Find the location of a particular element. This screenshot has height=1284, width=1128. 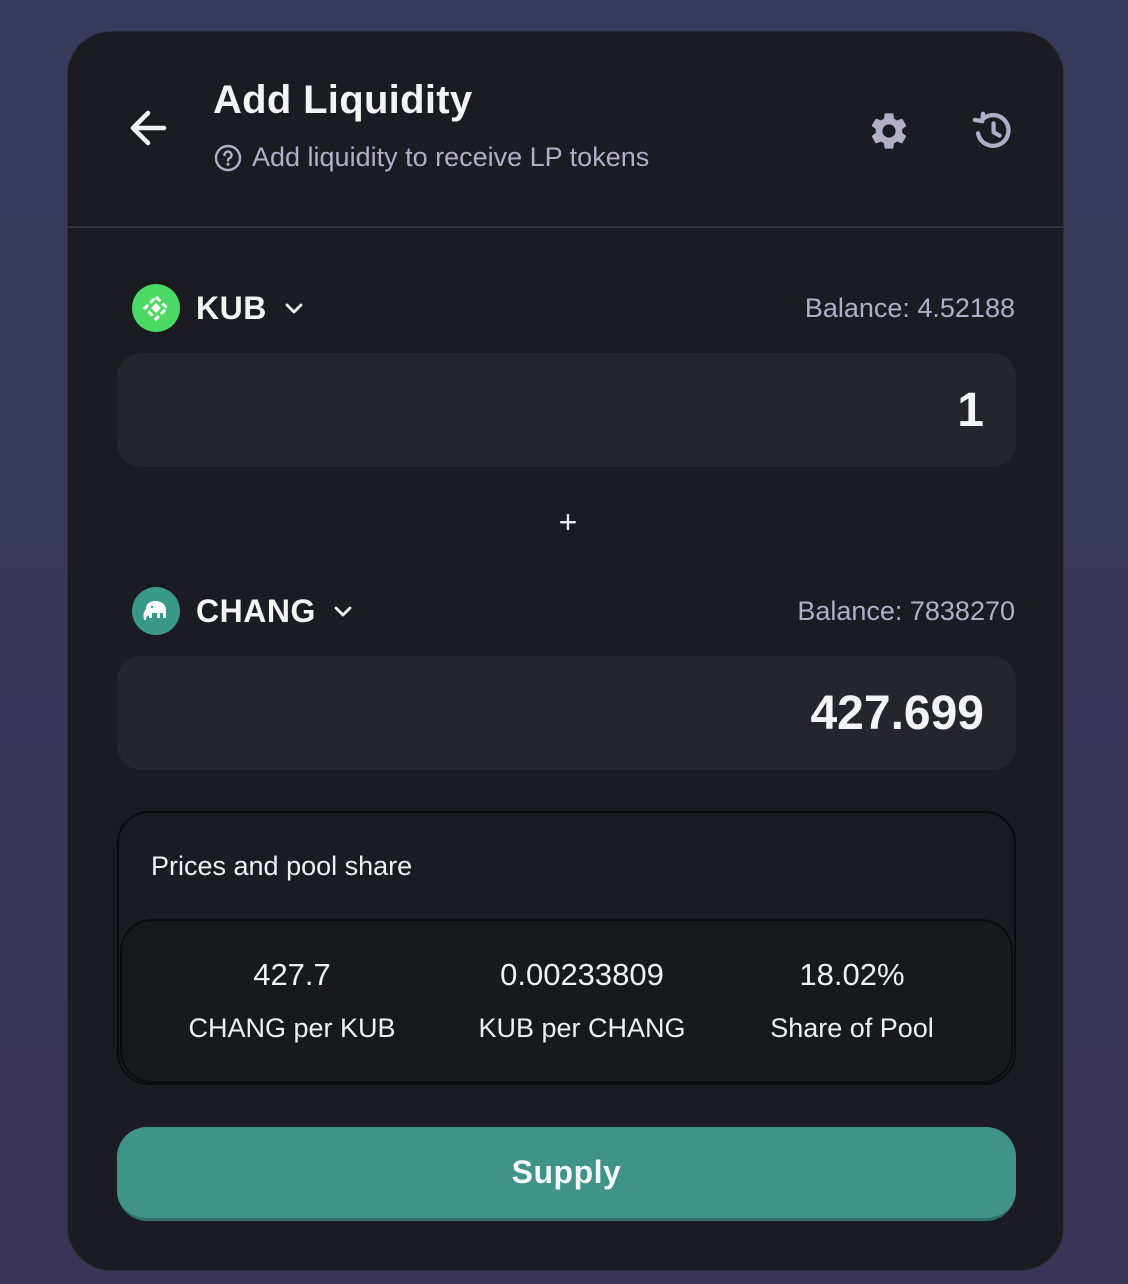

token-a-amount-box is located at coordinates (566, 410).